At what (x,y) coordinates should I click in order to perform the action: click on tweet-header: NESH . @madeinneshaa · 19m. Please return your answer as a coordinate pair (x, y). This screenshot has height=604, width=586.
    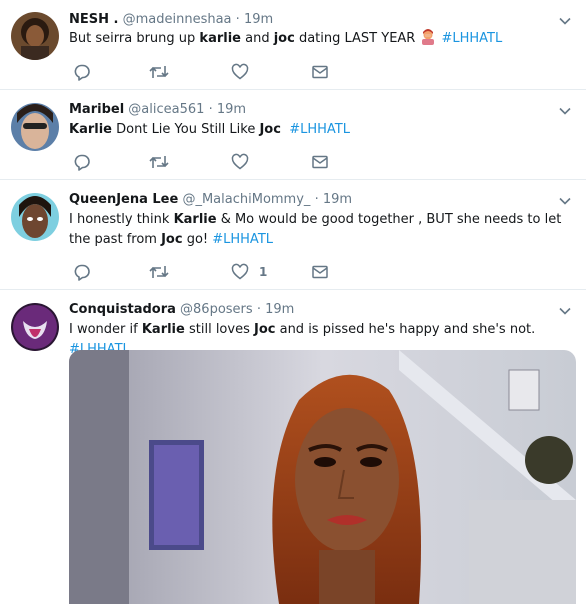
    Looking at the image, I should click on (171, 20).